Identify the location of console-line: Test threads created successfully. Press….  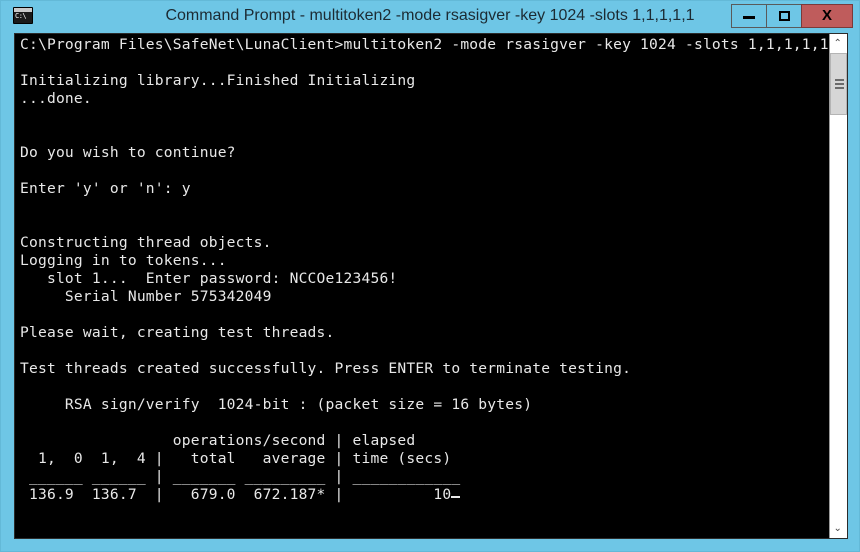
(326, 368).